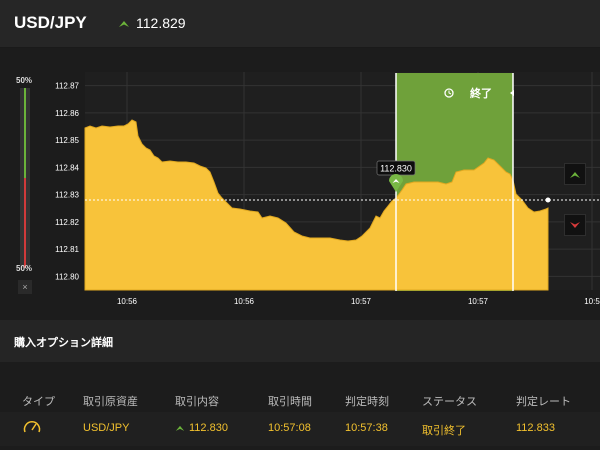  Describe the element at coordinates (67, 167) in the screenshot. I see `y-tick-label: 112.84` at that location.